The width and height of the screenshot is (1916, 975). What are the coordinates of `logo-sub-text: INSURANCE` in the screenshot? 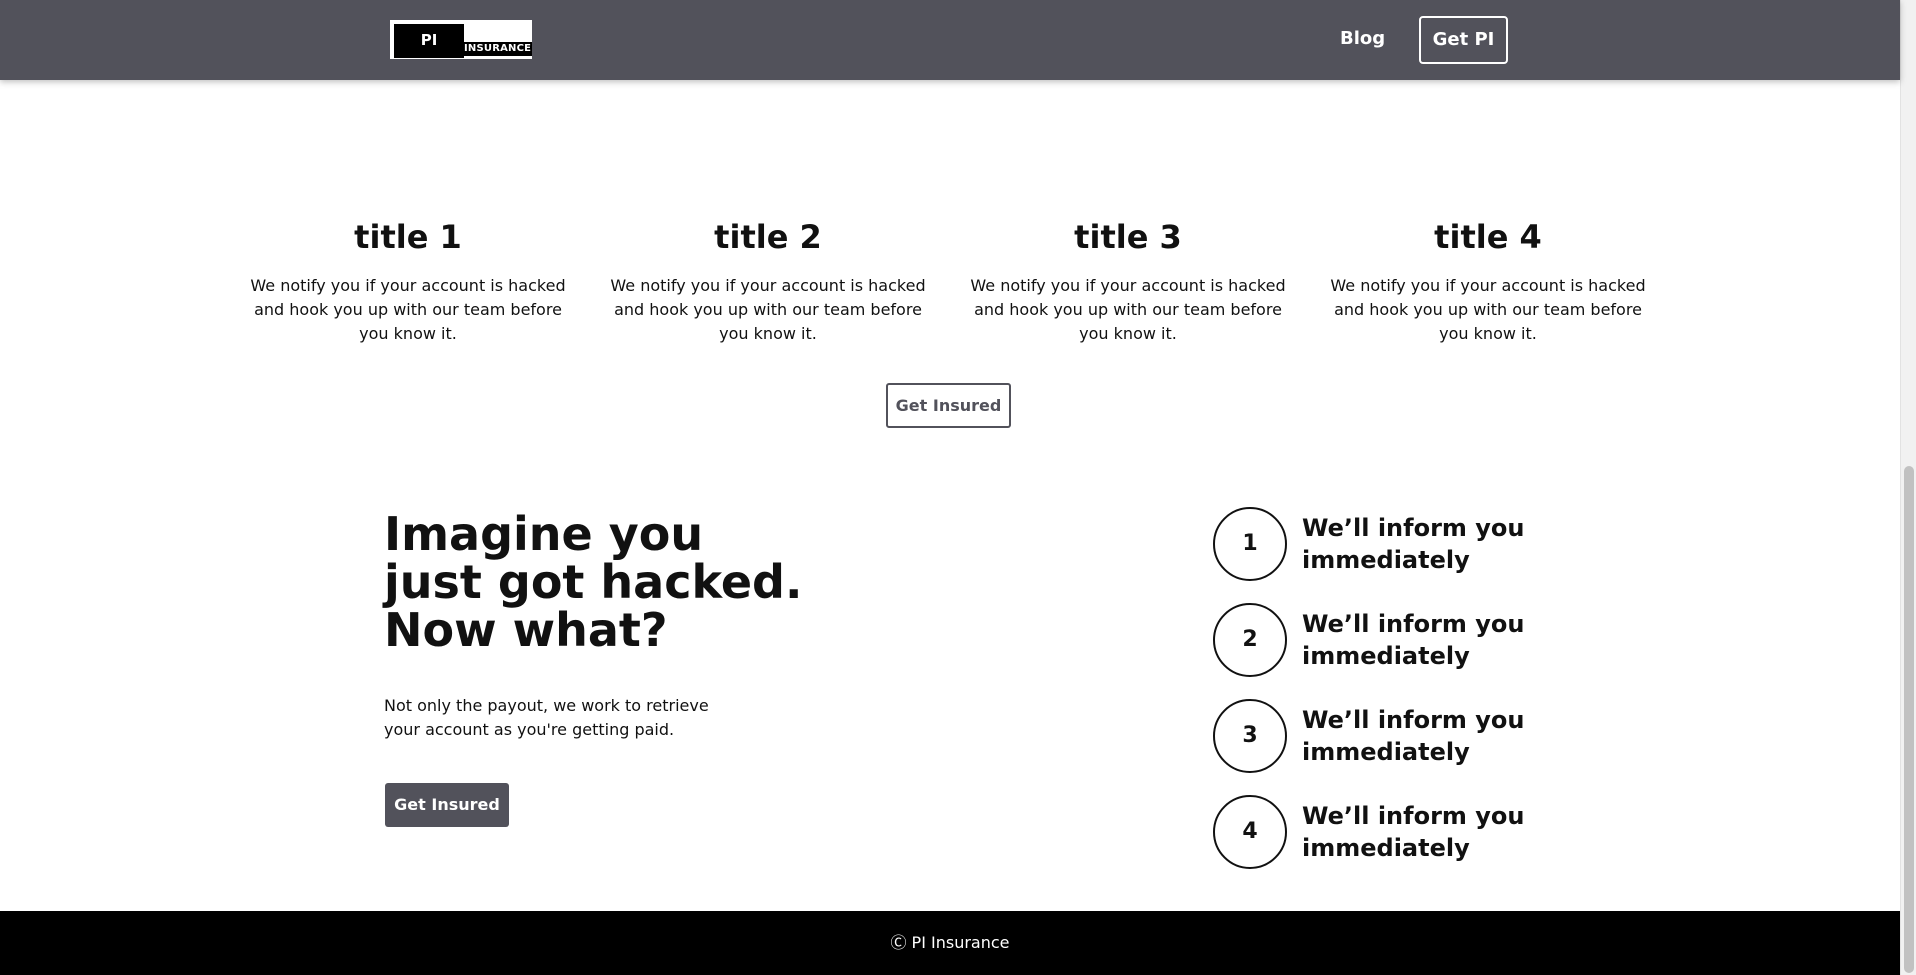 It's located at (498, 49).